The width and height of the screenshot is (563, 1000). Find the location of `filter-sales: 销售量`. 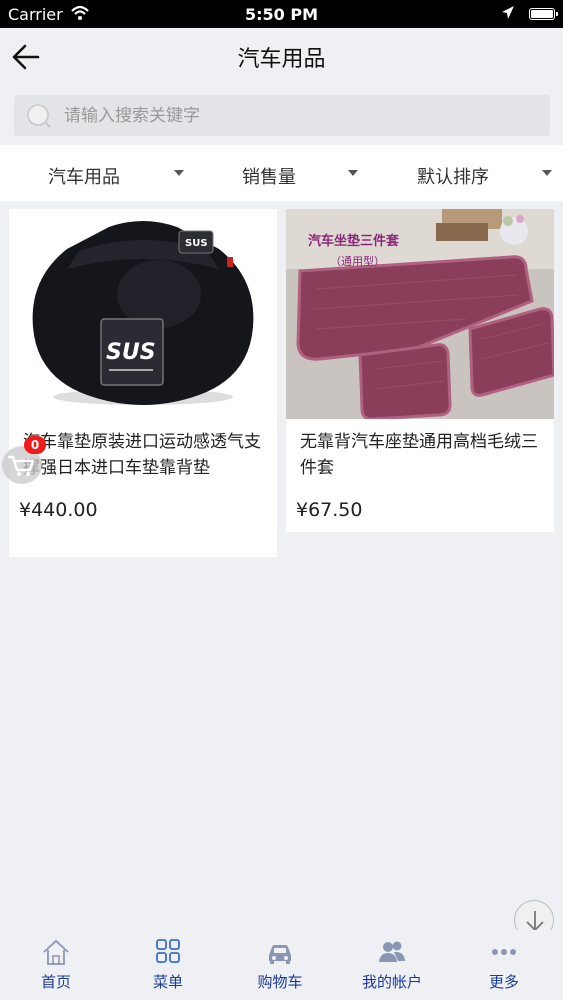

filter-sales: 销售量 is located at coordinates (282, 173).